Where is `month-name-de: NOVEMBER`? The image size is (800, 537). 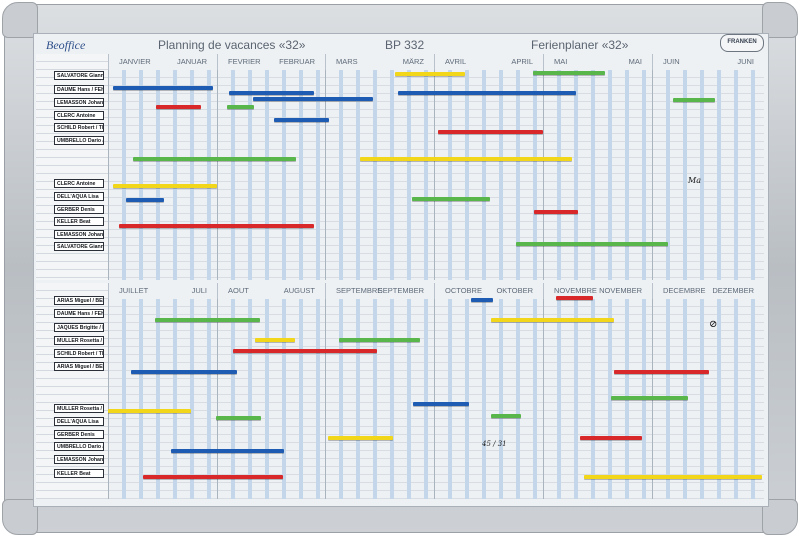
month-name-de: NOVEMBER is located at coordinates (620, 290).